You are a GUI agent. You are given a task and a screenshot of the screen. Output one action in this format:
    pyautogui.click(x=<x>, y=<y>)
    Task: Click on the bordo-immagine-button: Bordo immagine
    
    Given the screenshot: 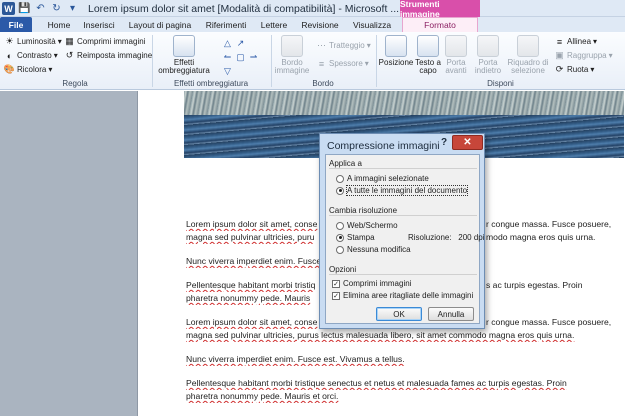 What is the action you would take?
    pyautogui.click(x=292, y=55)
    